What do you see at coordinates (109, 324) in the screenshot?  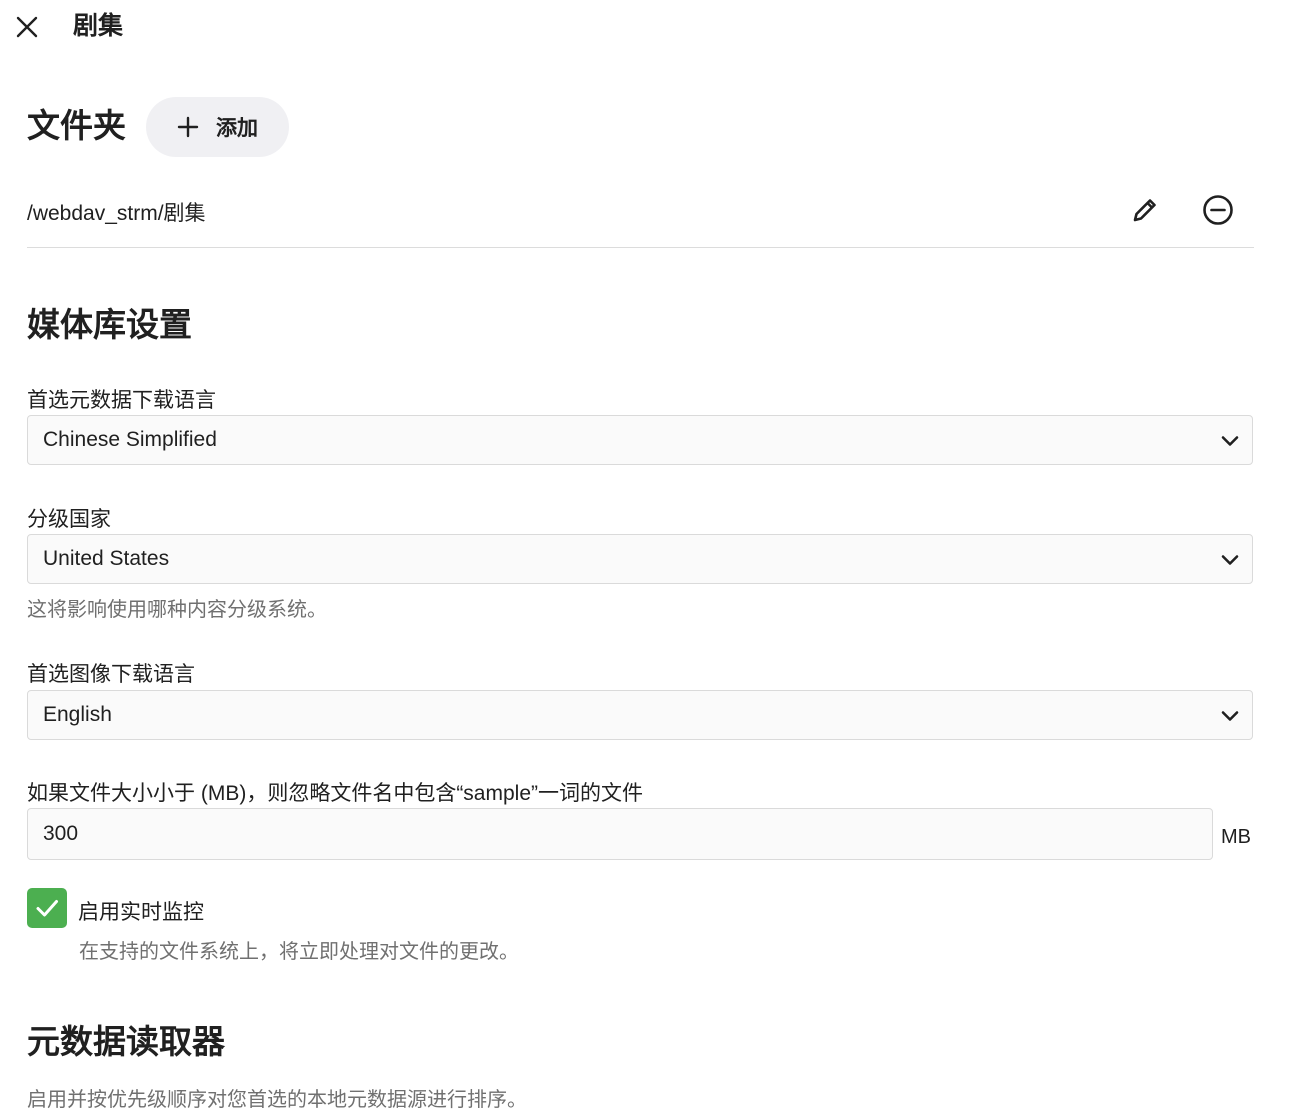 I see `library-settings-title: 媒体库设置` at bounding box center [109, 324].